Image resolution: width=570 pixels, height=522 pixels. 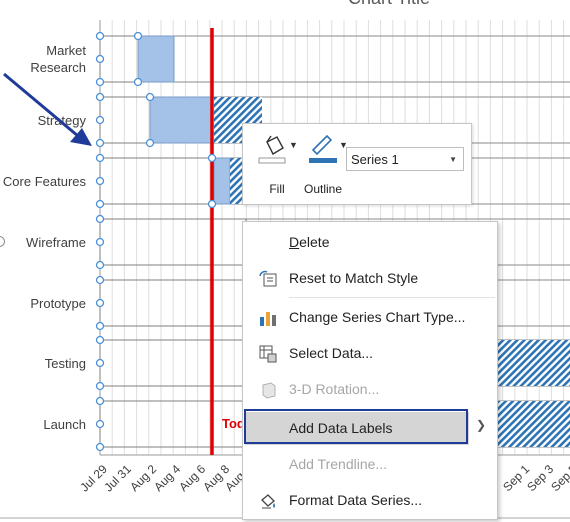 I want to click on fill-button: ▼ Fill, so click(x=277, y=163).